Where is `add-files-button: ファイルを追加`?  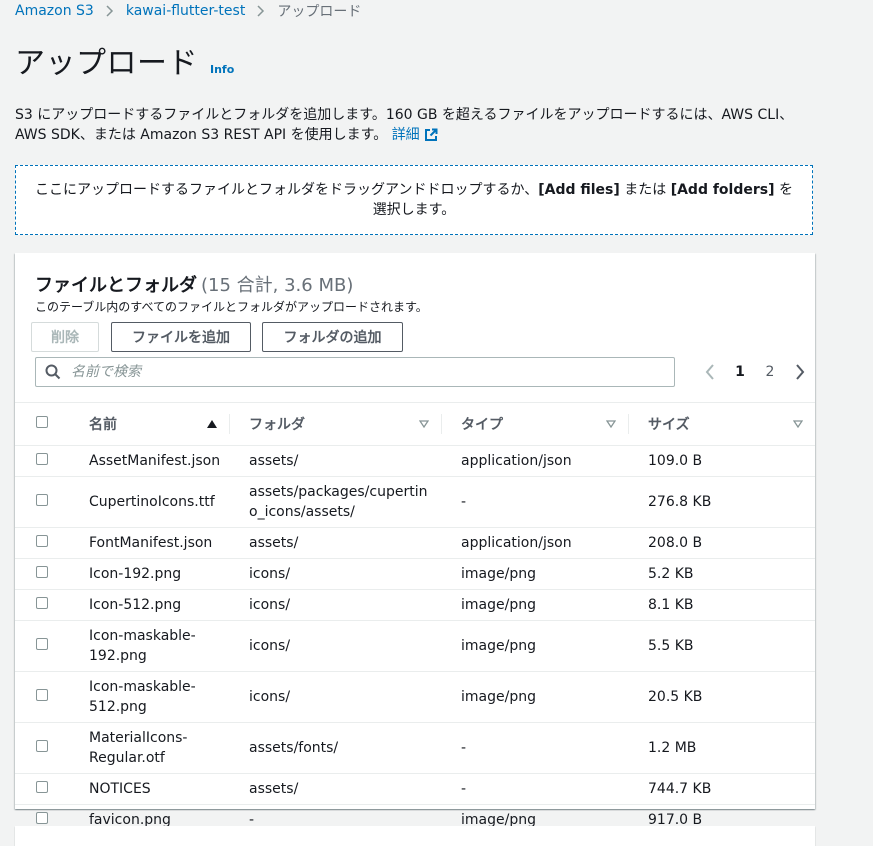
add-files-button: ファイルを追加 is located at coordinates (181, 337).